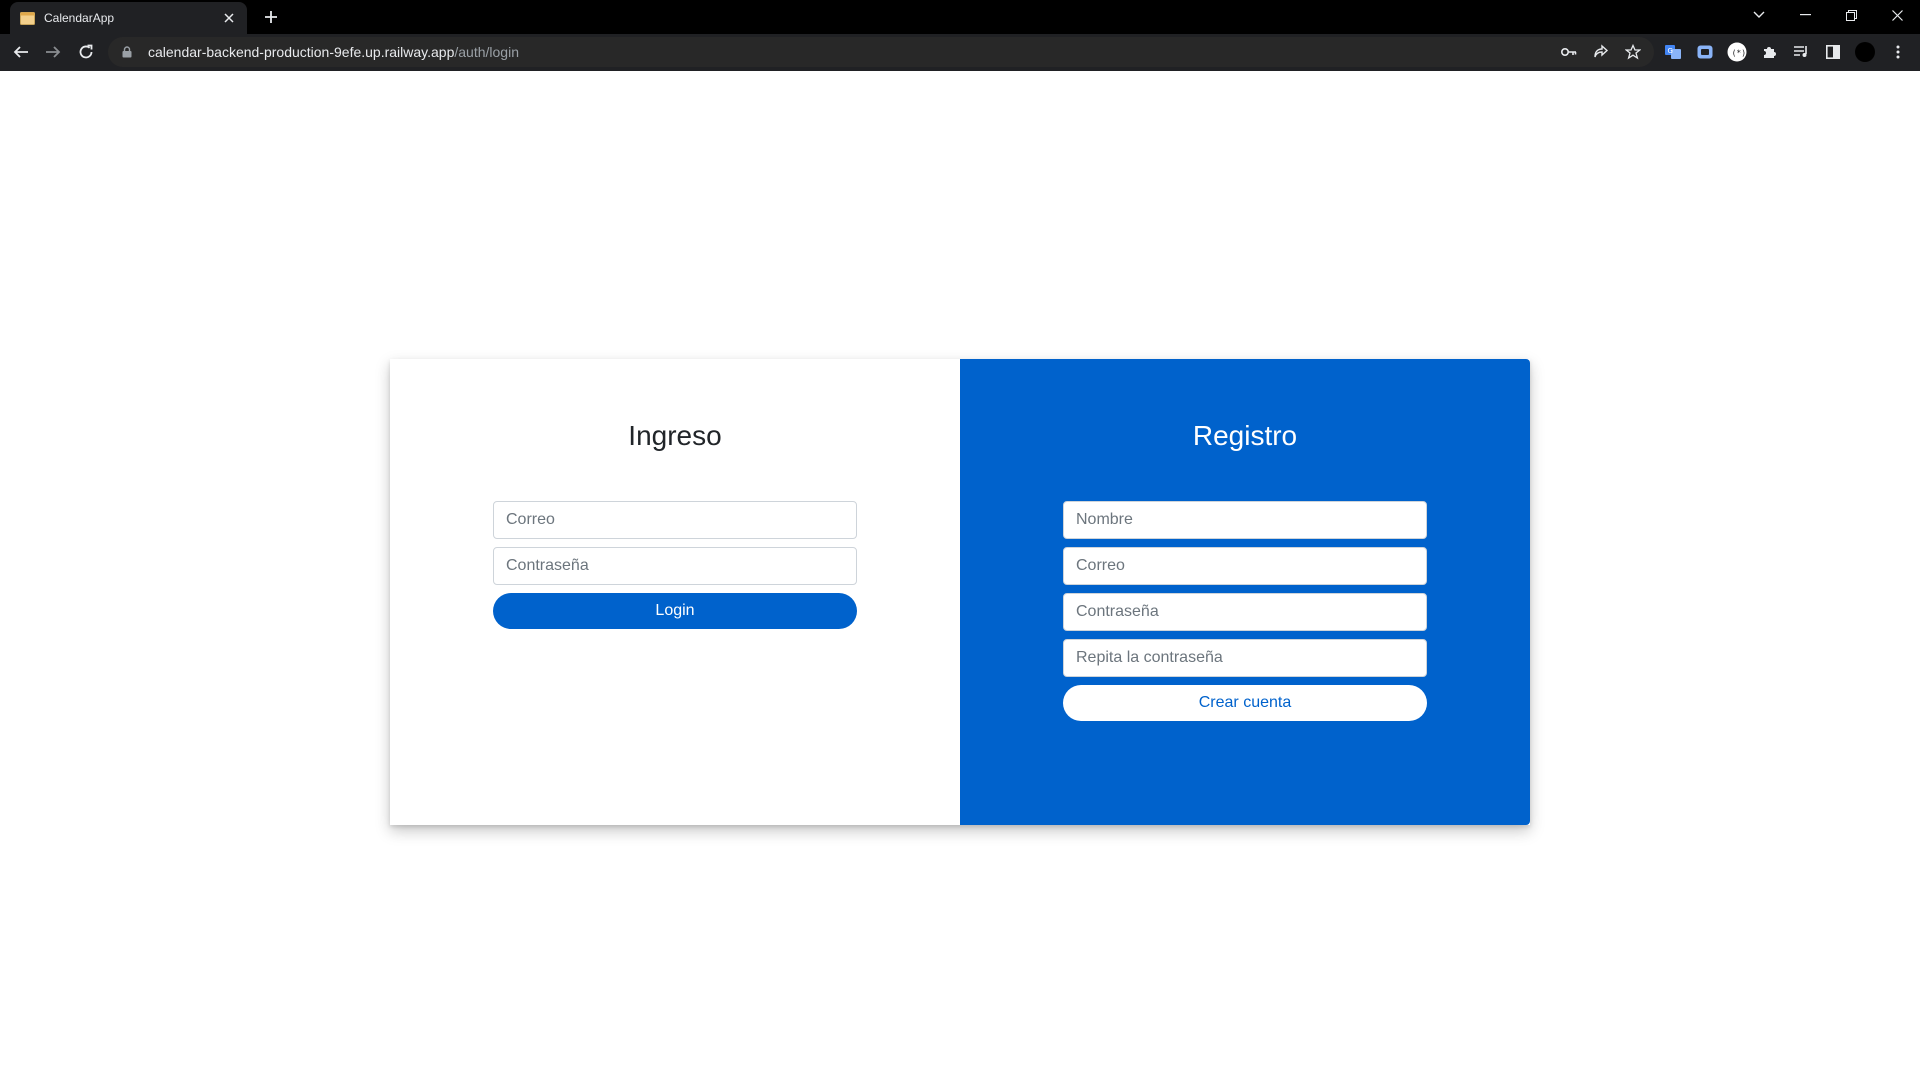  I want to click on register-password-repeat-input, so click(1245, 658).